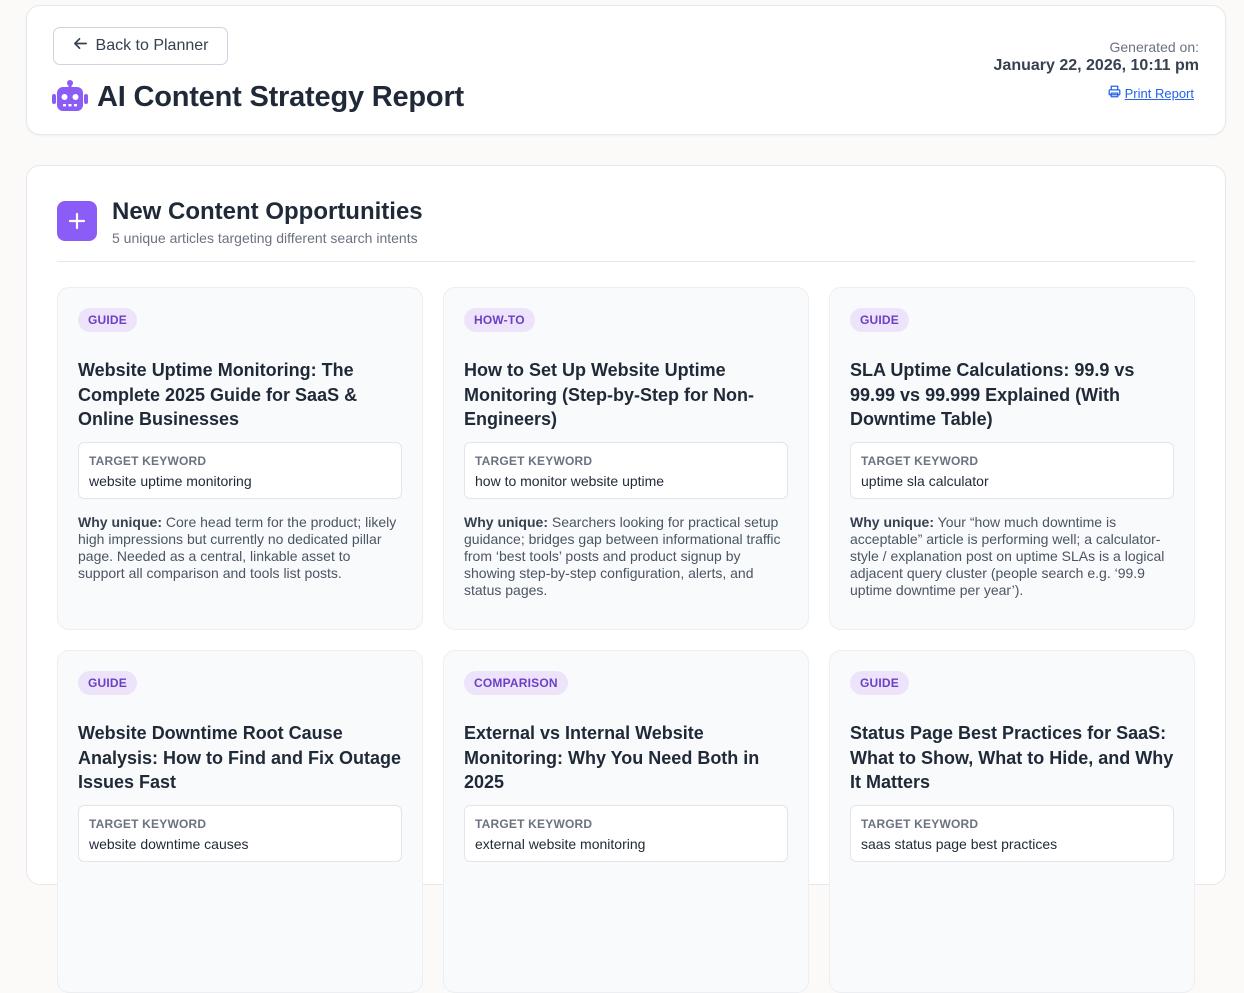  Describe the element at coordinates (70, 97) in the screenshot. I see `robot-icon` at that location.